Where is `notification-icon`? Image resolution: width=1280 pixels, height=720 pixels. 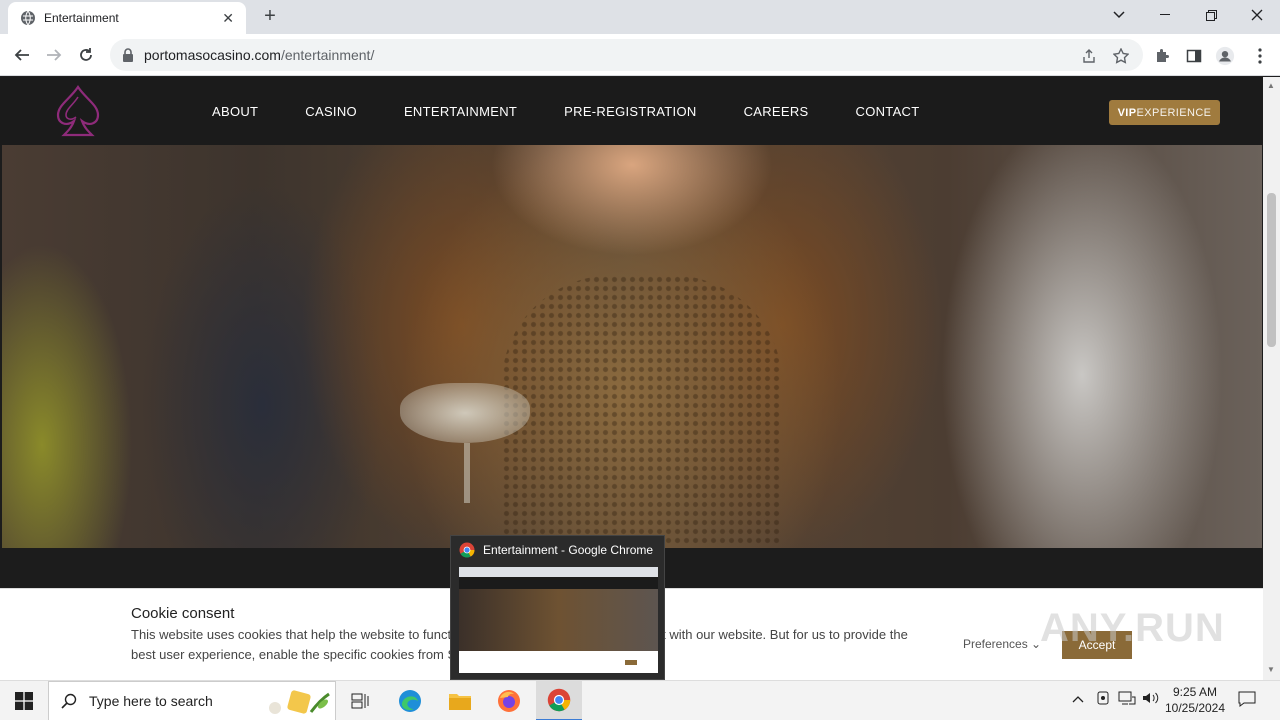 notification-icon is located at coordinates (1247, 700).